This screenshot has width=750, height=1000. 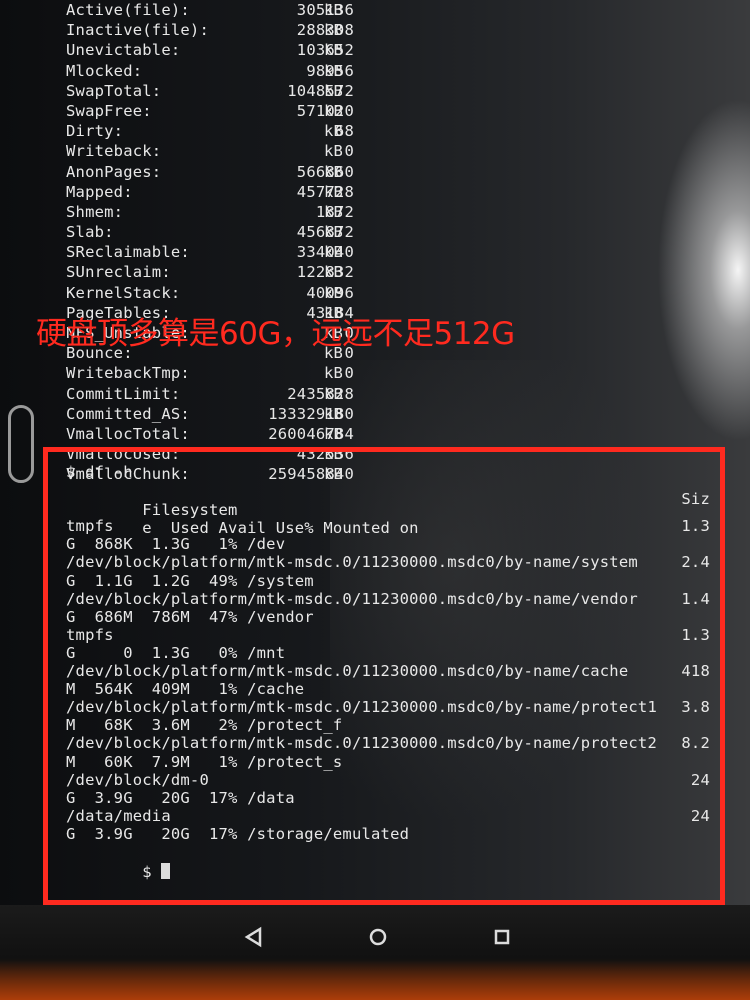 What do you see at coordinates (114, 90) in the screenshot?
I see `meminfo-key: SwapTotal:` at bounding box center [114, 90].